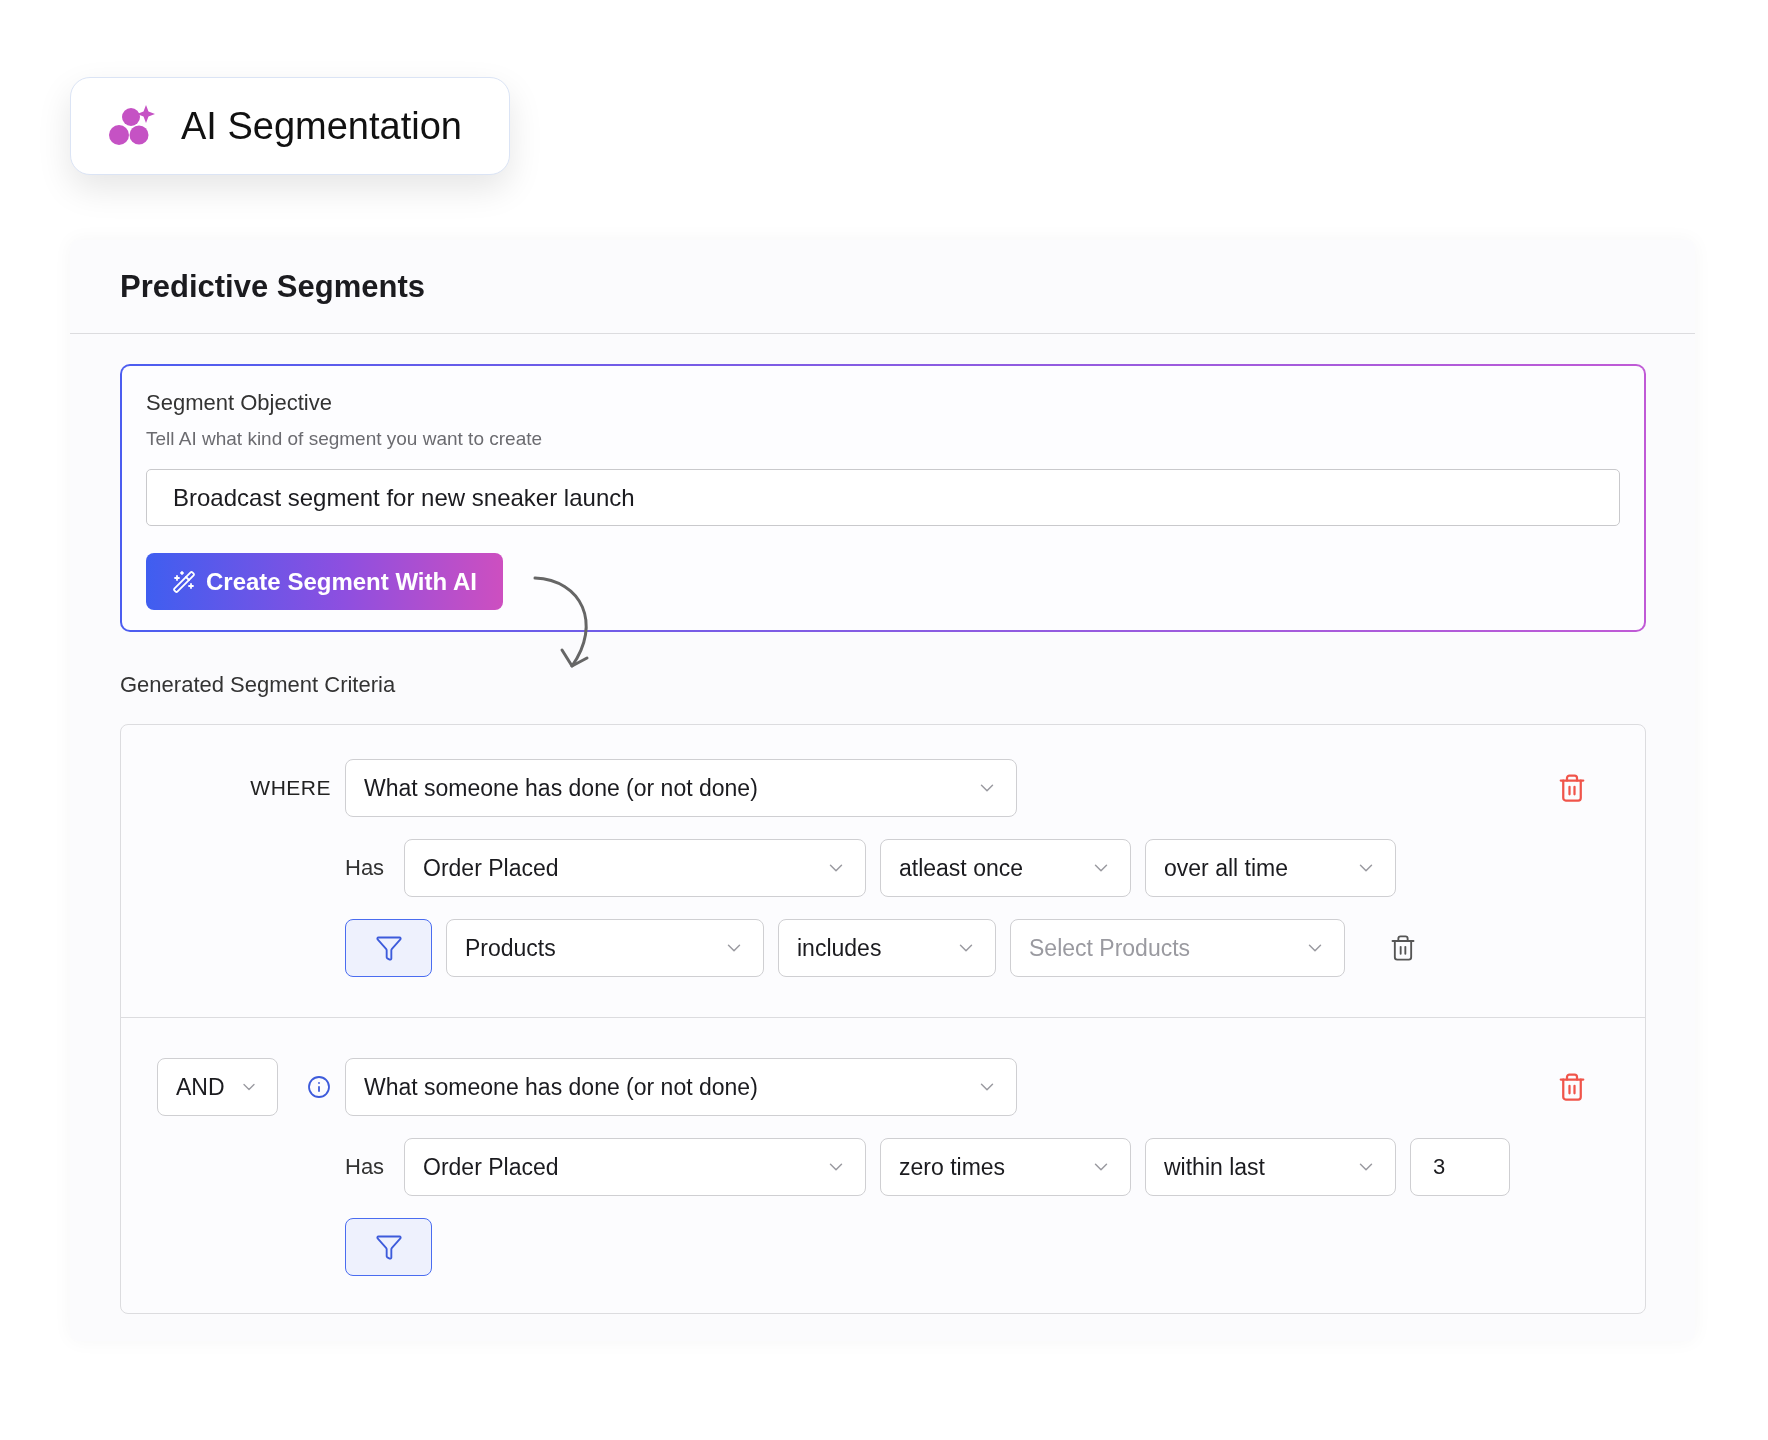  I want to click on dropdown: zero times, so click(1005, 1167).